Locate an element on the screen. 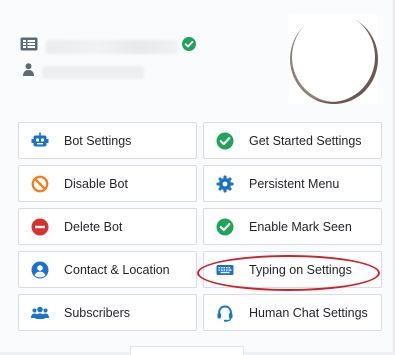 Image resolution: width=395 pixels, height=355 pixels. user-name is located at coordinates (93, 72).